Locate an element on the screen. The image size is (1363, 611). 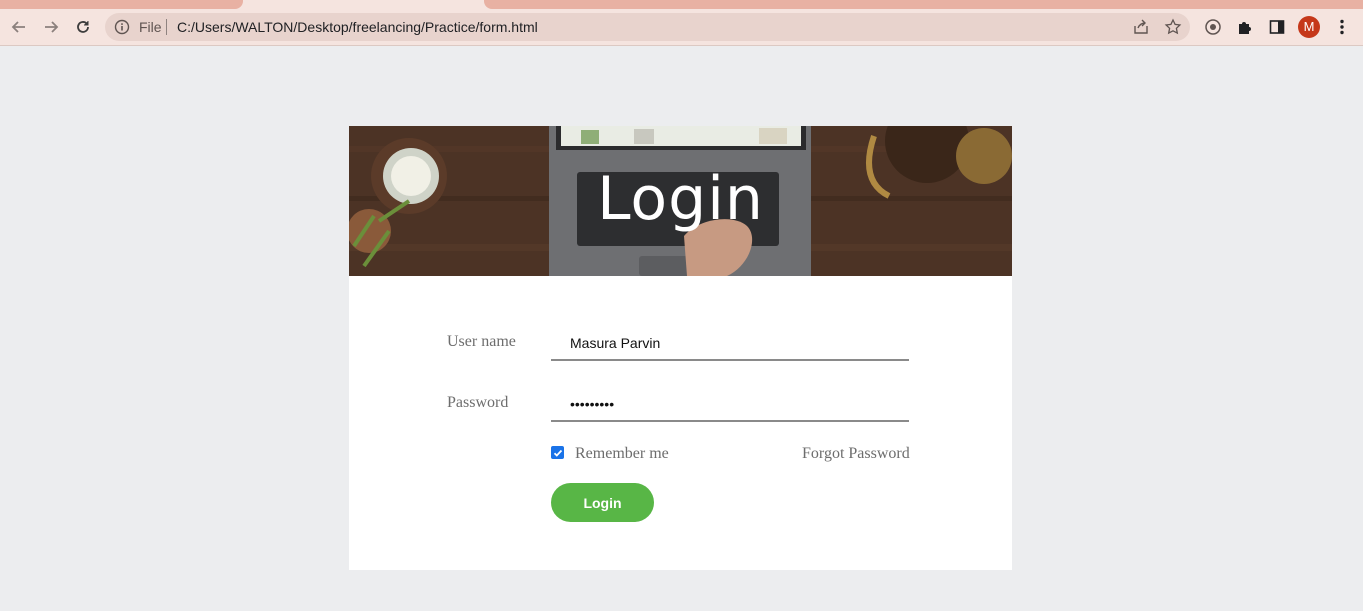
gear-extension-icon is located at coordinates (1213, 27).